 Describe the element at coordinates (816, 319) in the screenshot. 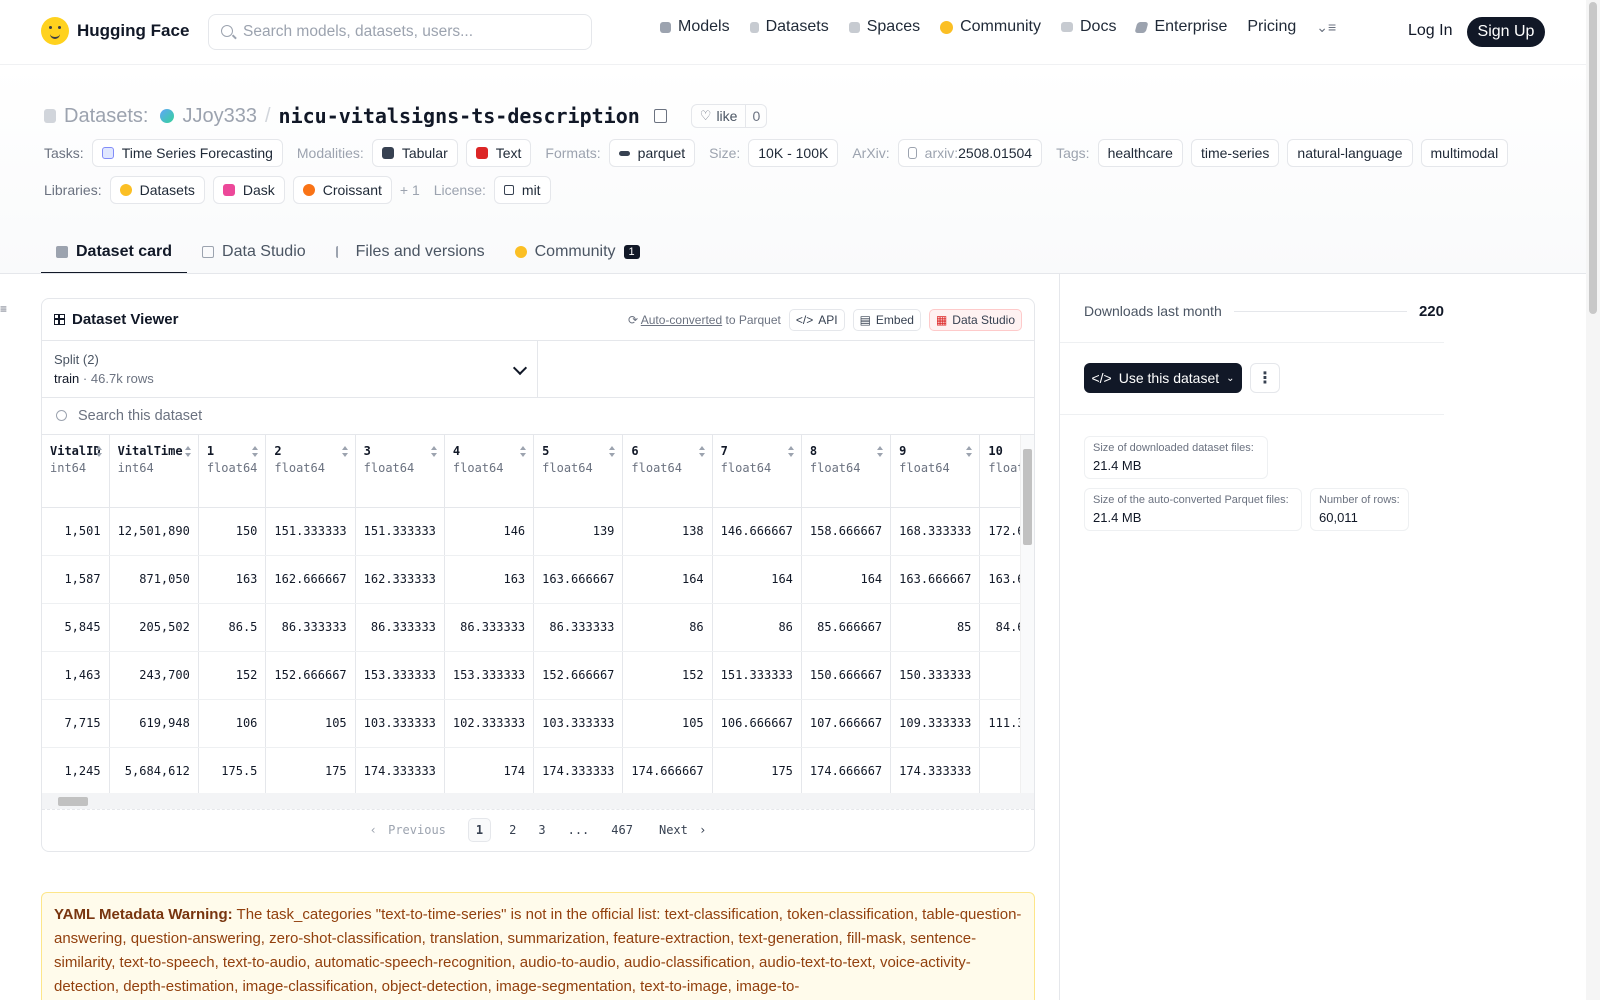

I see `api-button: </> API` at that location.